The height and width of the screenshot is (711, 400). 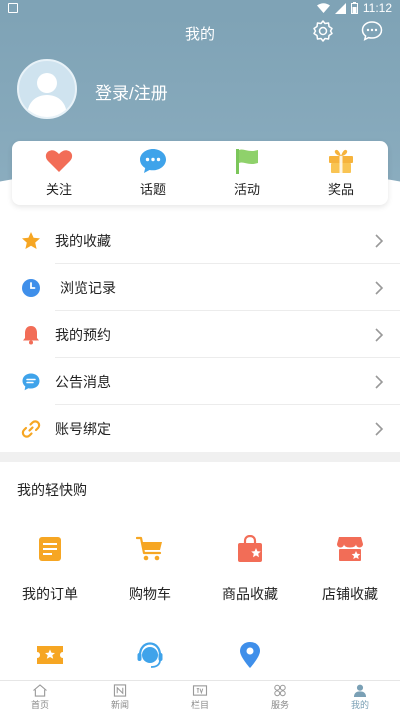 I want to click on shop-item-coupons, so click(x=50, y=655).